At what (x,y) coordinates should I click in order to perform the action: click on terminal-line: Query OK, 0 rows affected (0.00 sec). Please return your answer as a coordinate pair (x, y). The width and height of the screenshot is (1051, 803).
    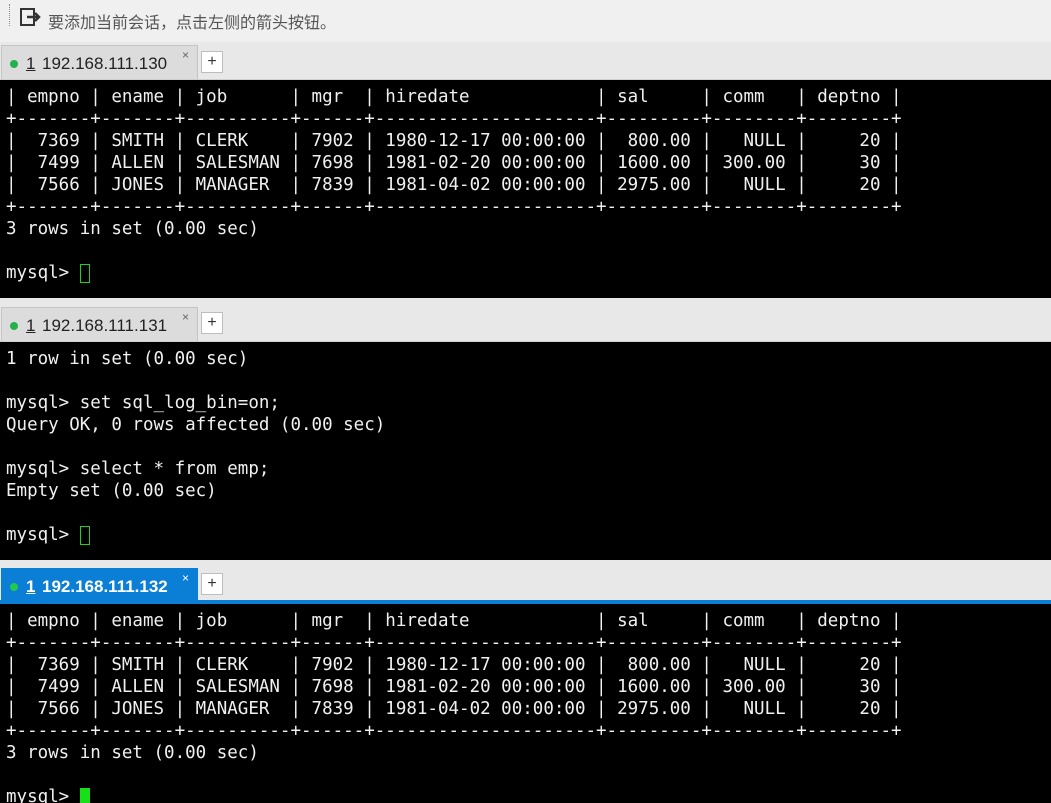
    Looking at the image, I should click on (196, 425).